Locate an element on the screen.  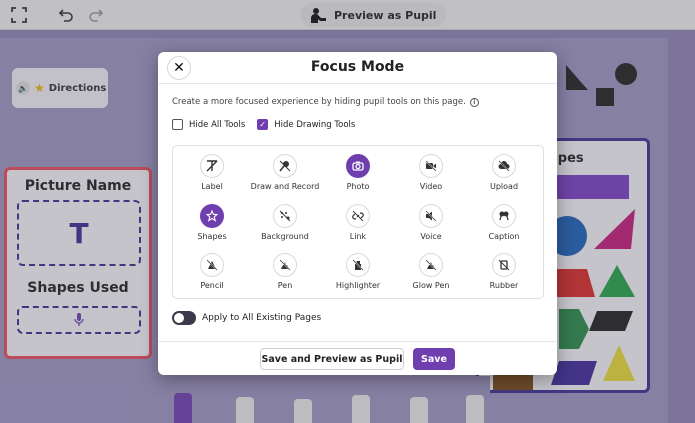
dialog-title: Focus Mode is located at coordinates (357, 67).